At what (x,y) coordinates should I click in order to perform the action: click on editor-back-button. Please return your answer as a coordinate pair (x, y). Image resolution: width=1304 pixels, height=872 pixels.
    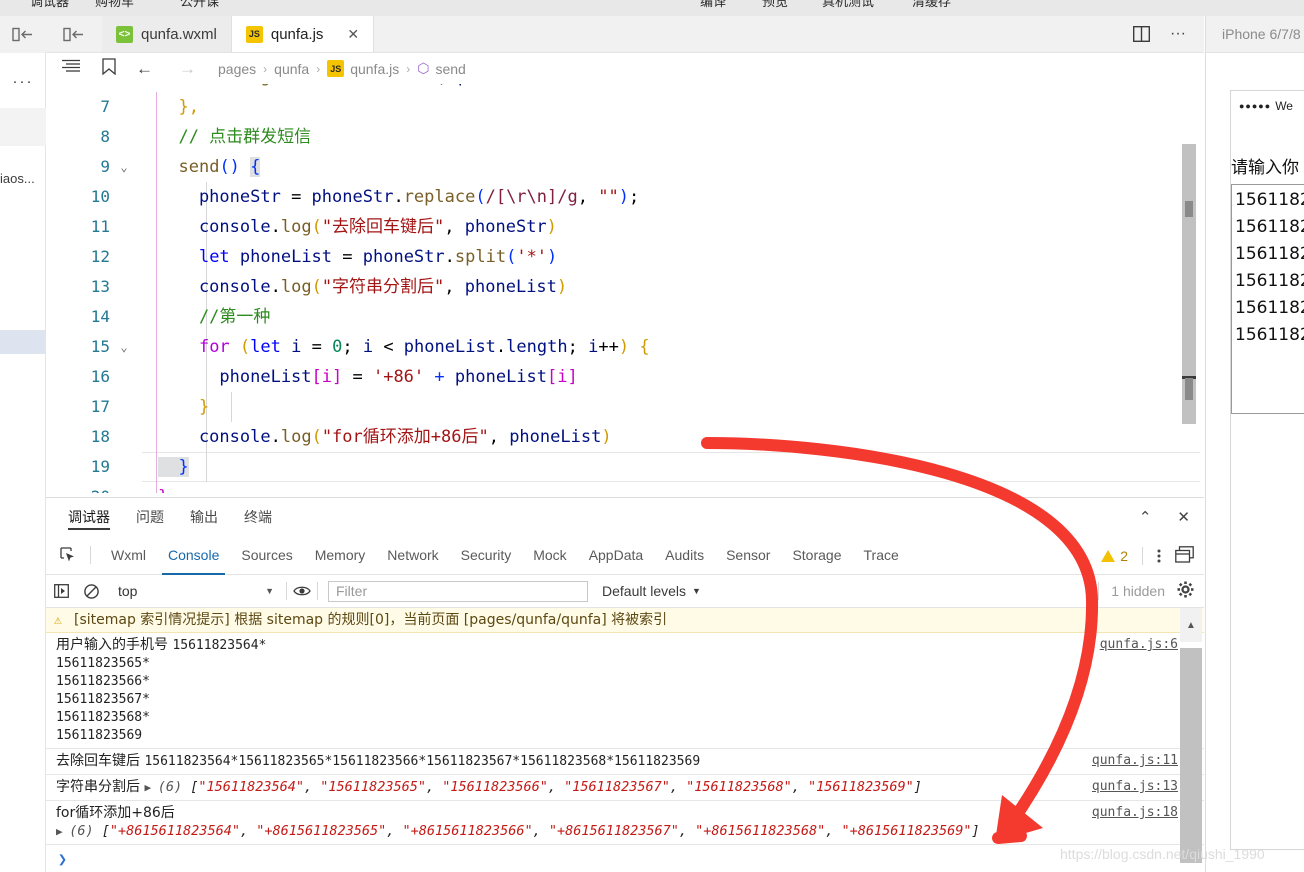
    Looking at the image, I should click on (74, 34).